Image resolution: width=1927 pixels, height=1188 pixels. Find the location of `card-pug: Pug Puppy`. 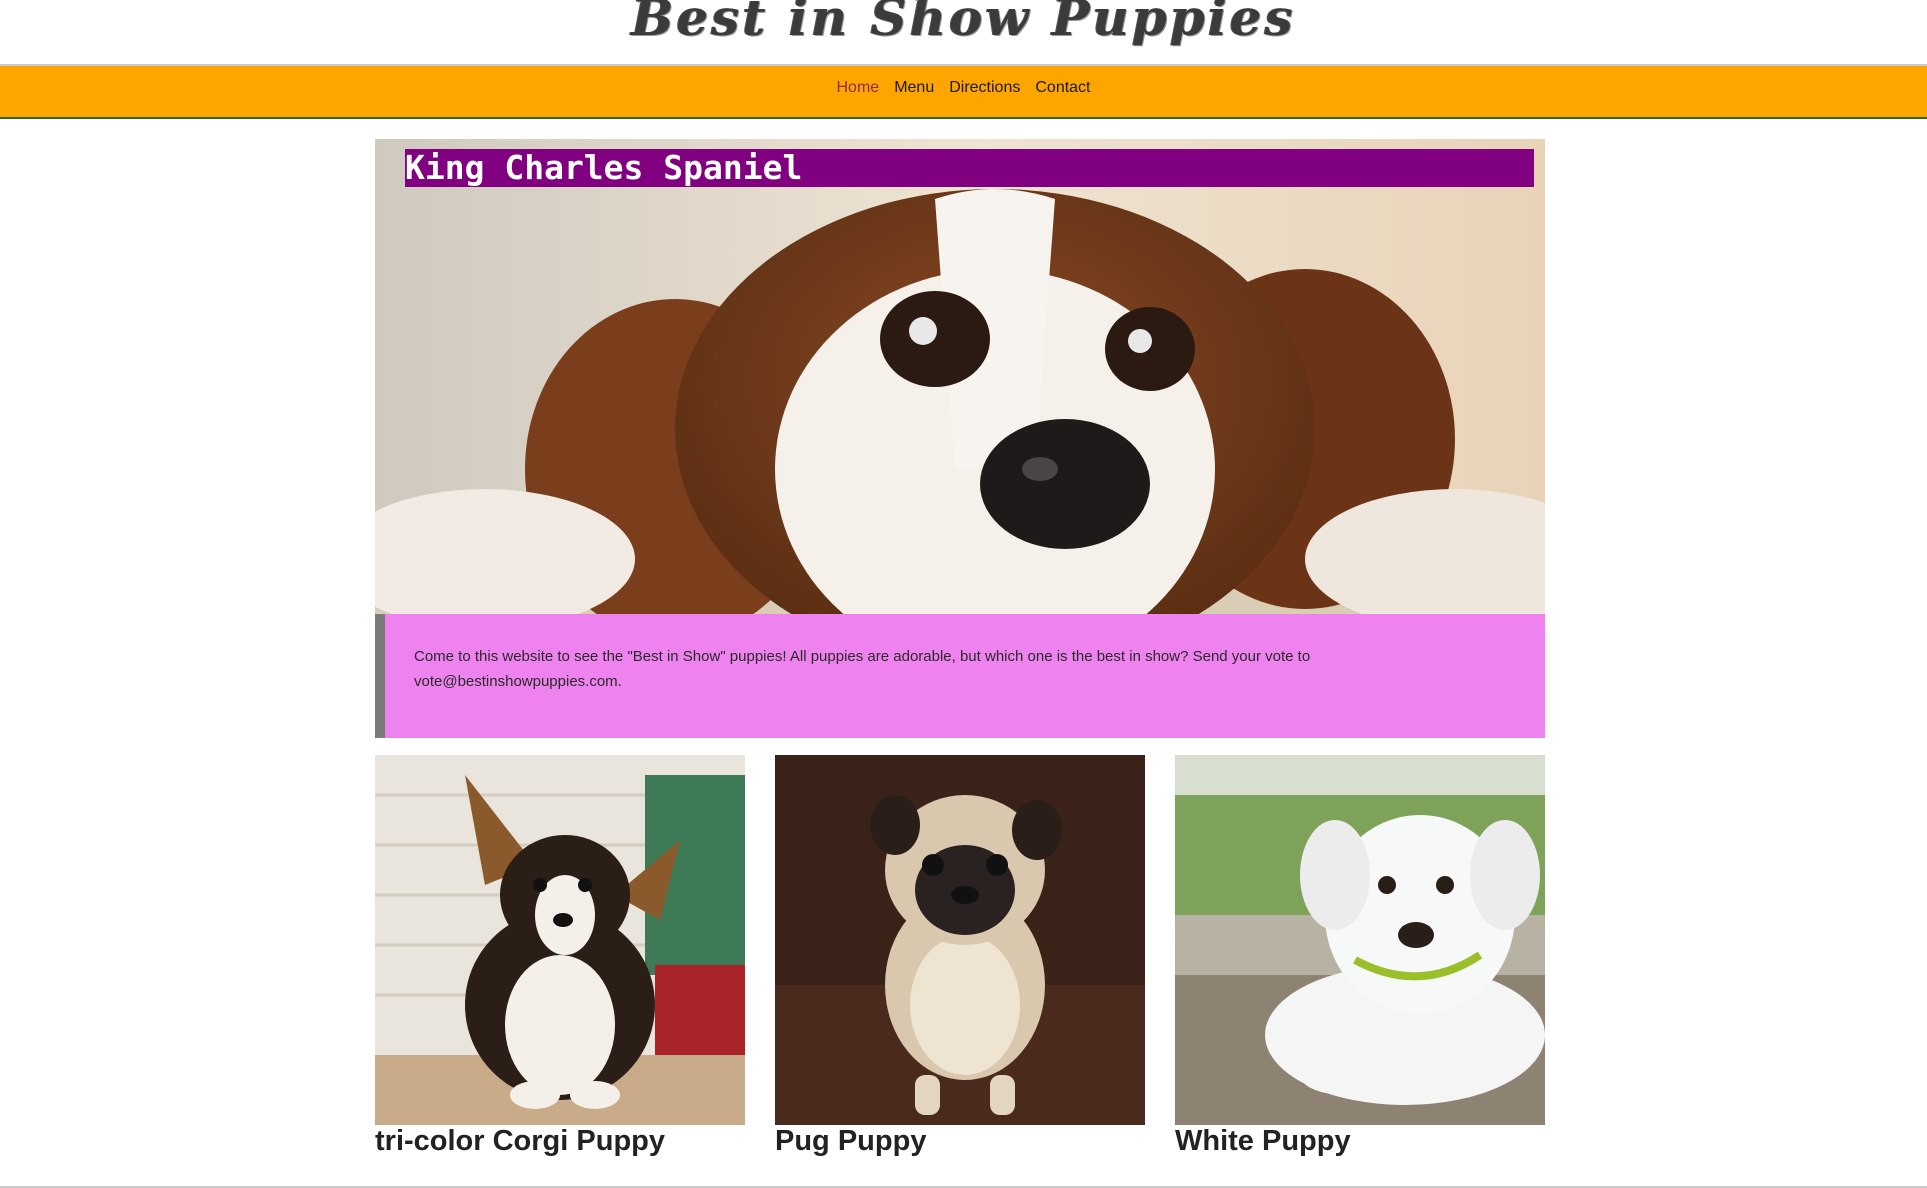

card-pug: Pug Puppy is located at coordinates (960, 960).